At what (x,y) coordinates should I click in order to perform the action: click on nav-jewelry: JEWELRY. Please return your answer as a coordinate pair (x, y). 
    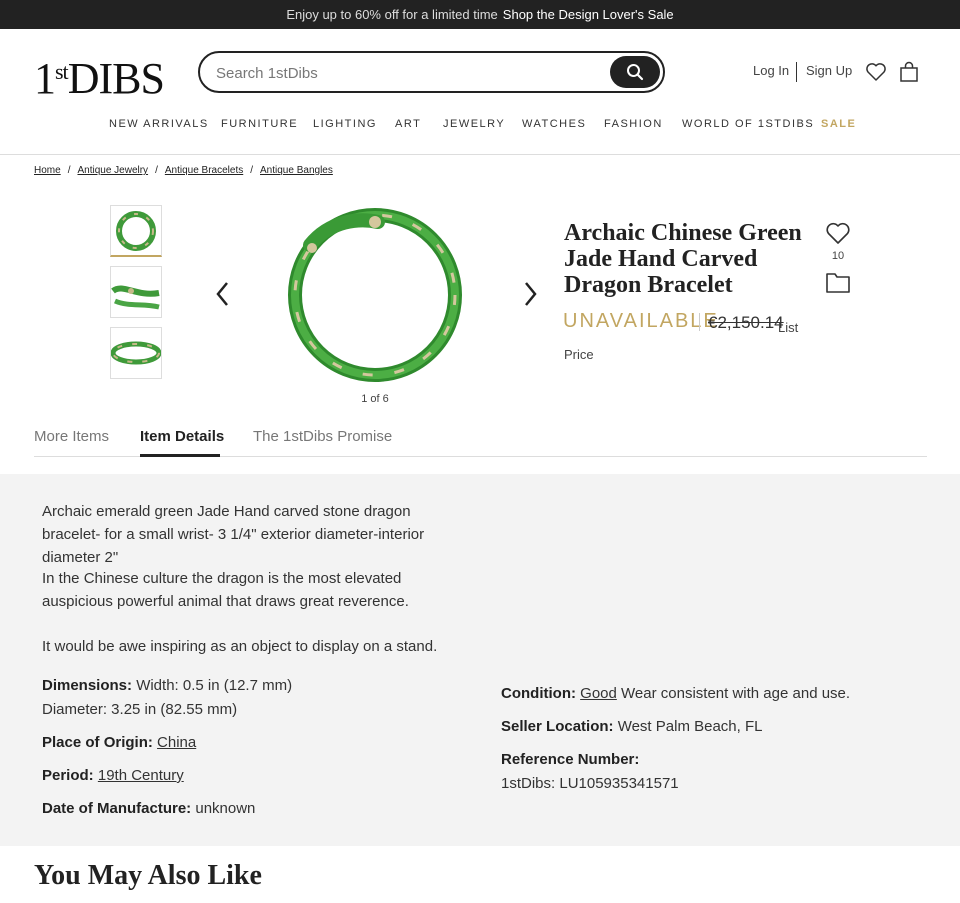
    Looking at the image, I should click on (474, 124).